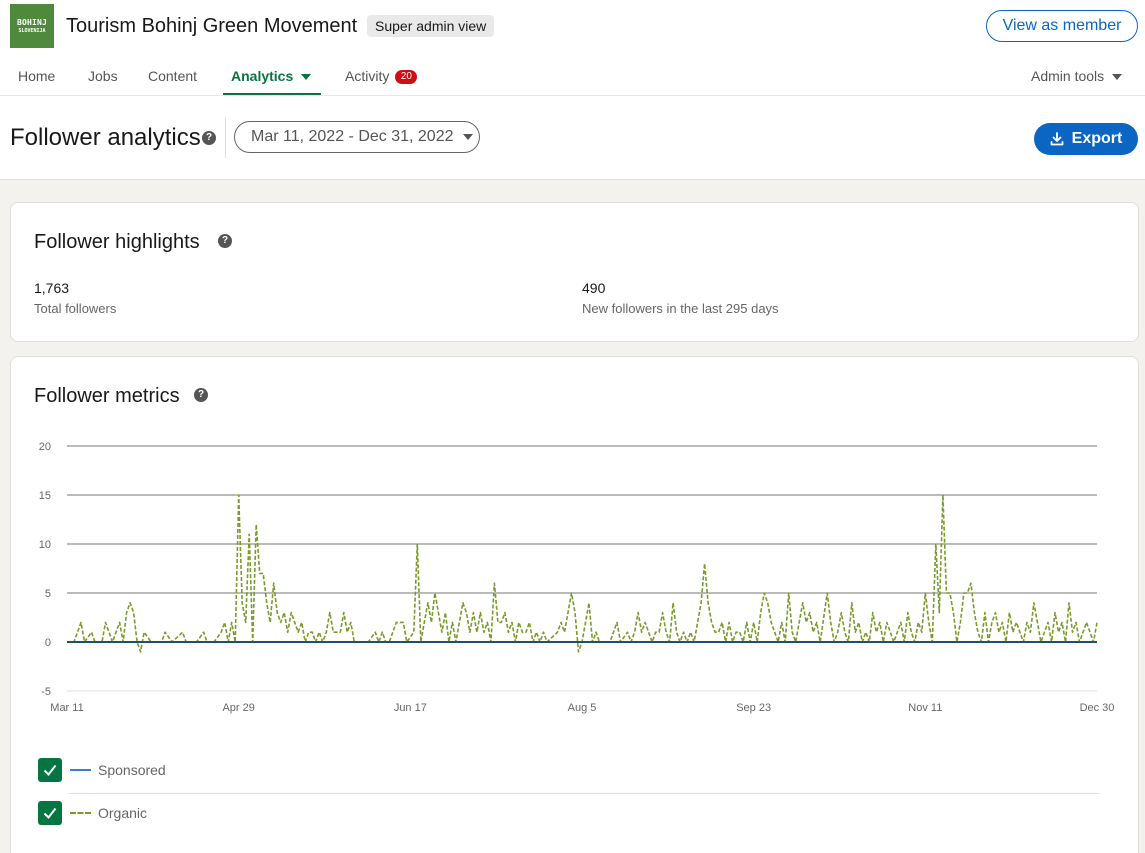 Image resolution: width=1145 pixels, height=853 pixels. What do you see at coordinates (80, 813) in the screenshot?
I see `organic-line-swatch` at bounding box center [80, 813].